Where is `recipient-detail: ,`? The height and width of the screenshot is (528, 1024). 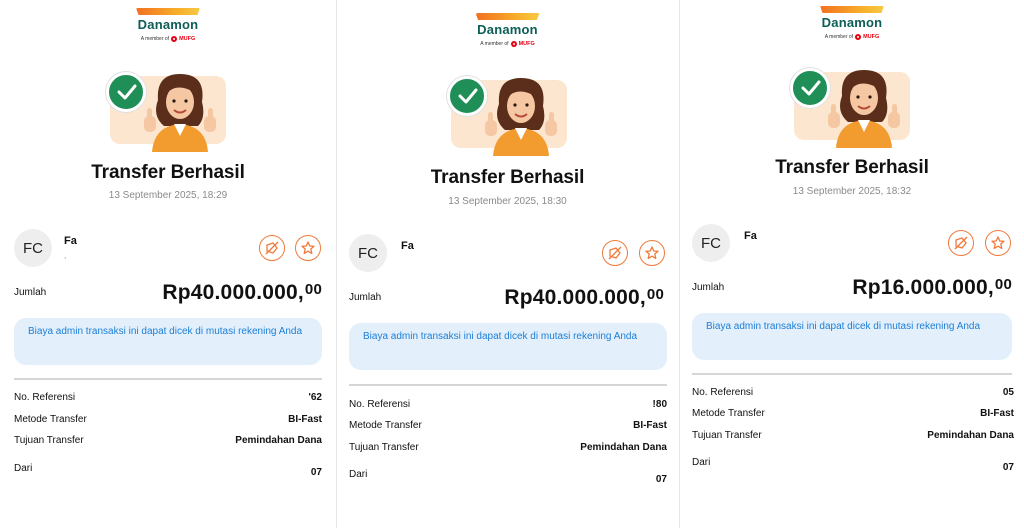 recipient-detail: , is located at coordinates (65, 255).